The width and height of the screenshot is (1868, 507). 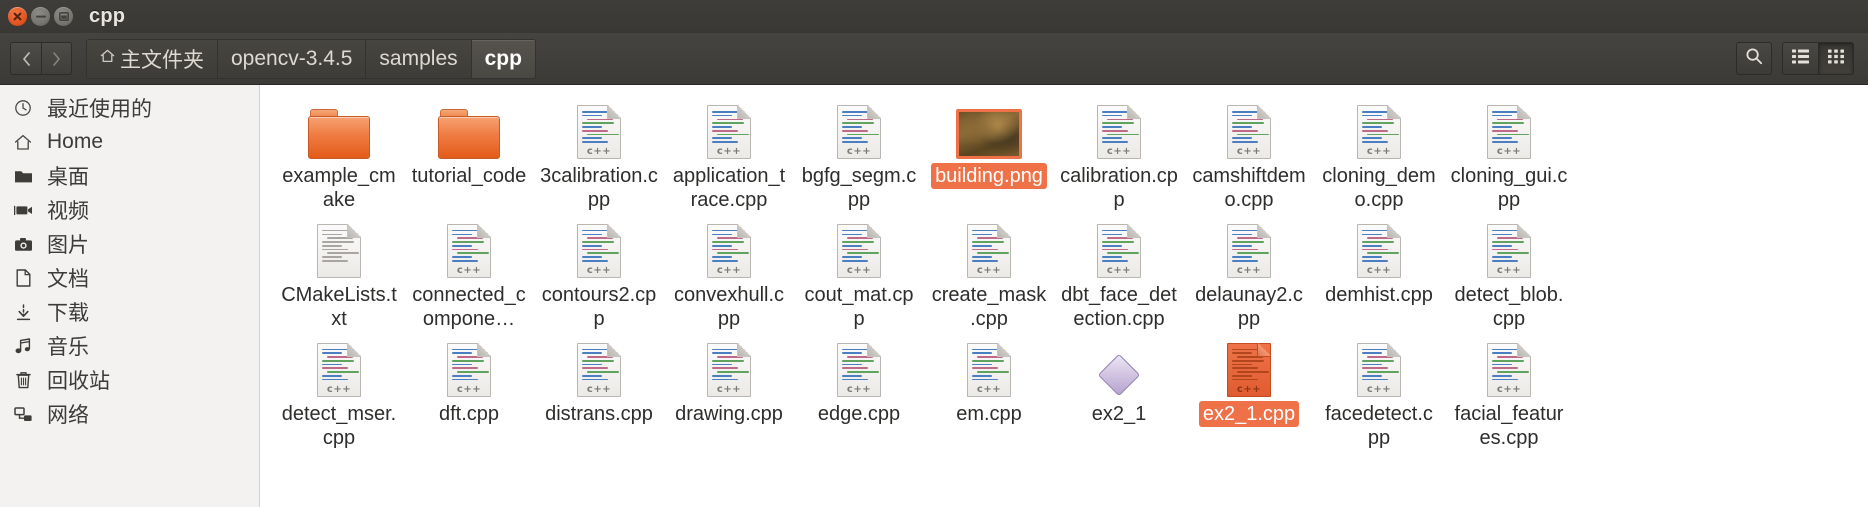 I want to click on search-button, so click(x=1754, y=58).